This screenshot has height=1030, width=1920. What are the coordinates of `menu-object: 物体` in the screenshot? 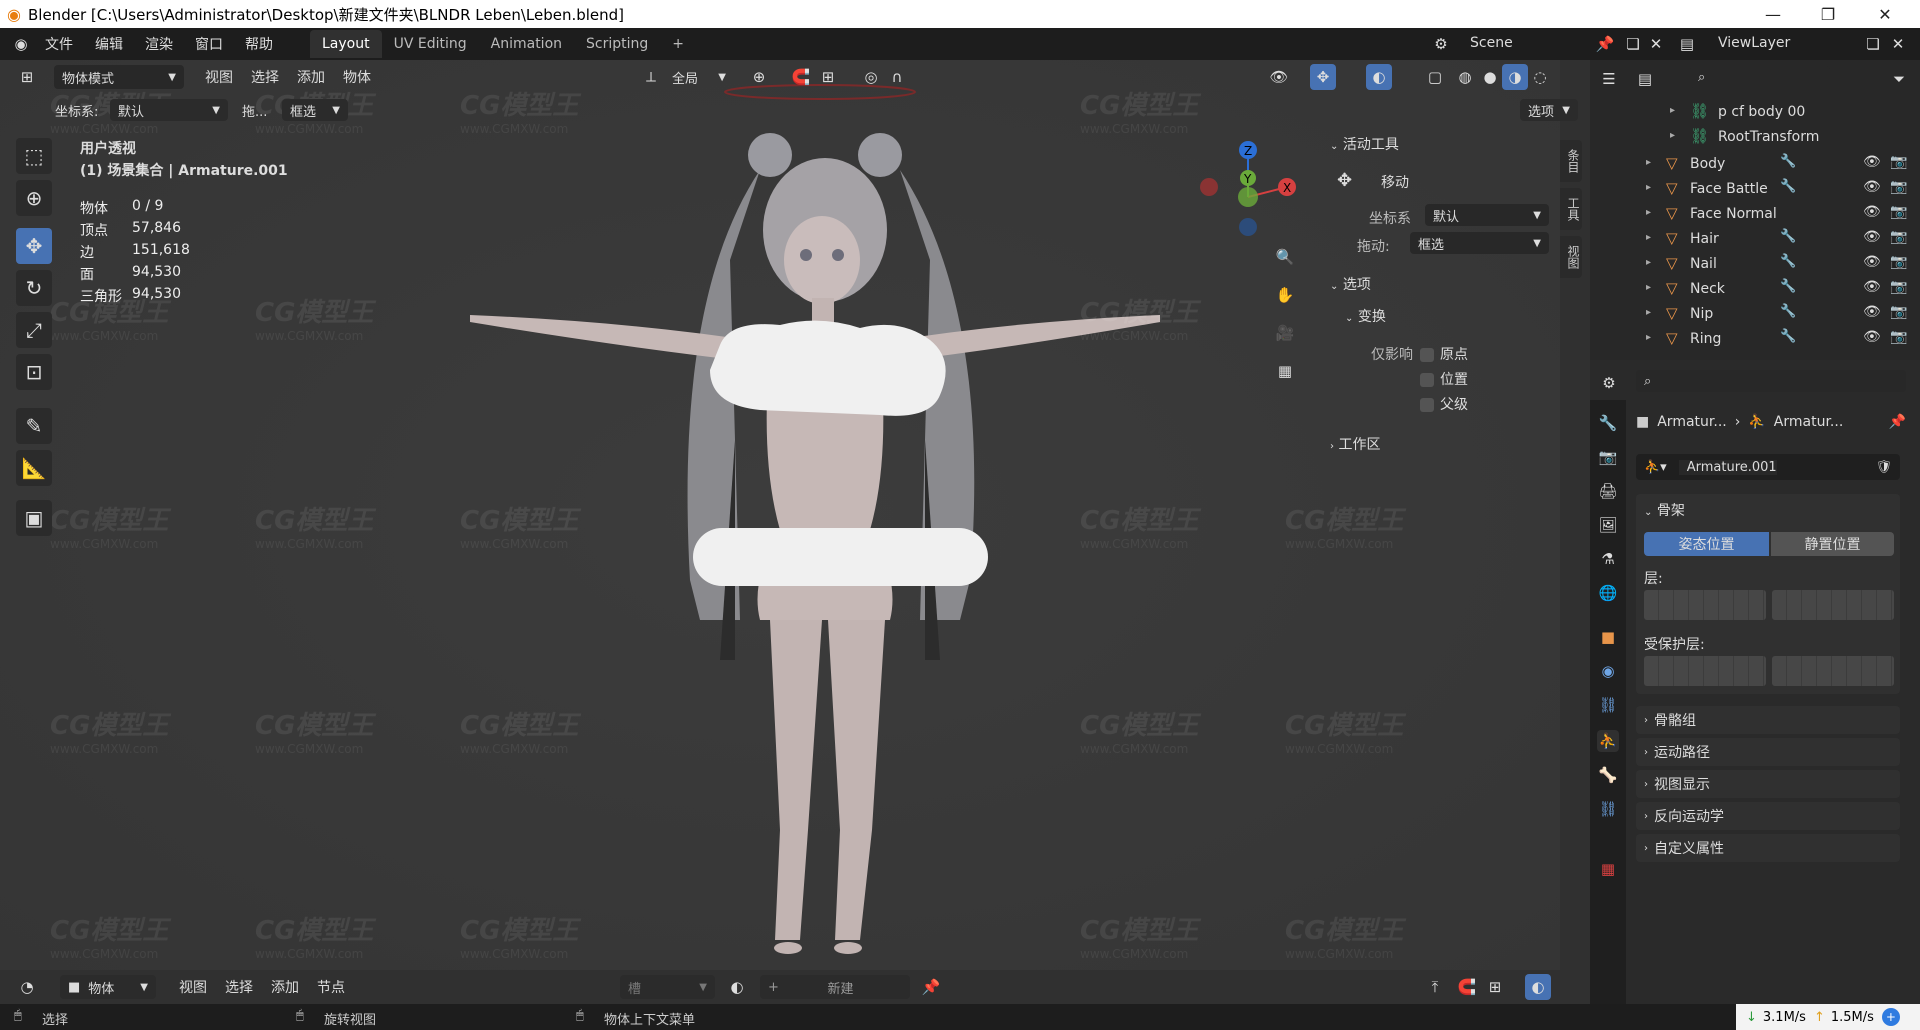 It's located at (357, 77).